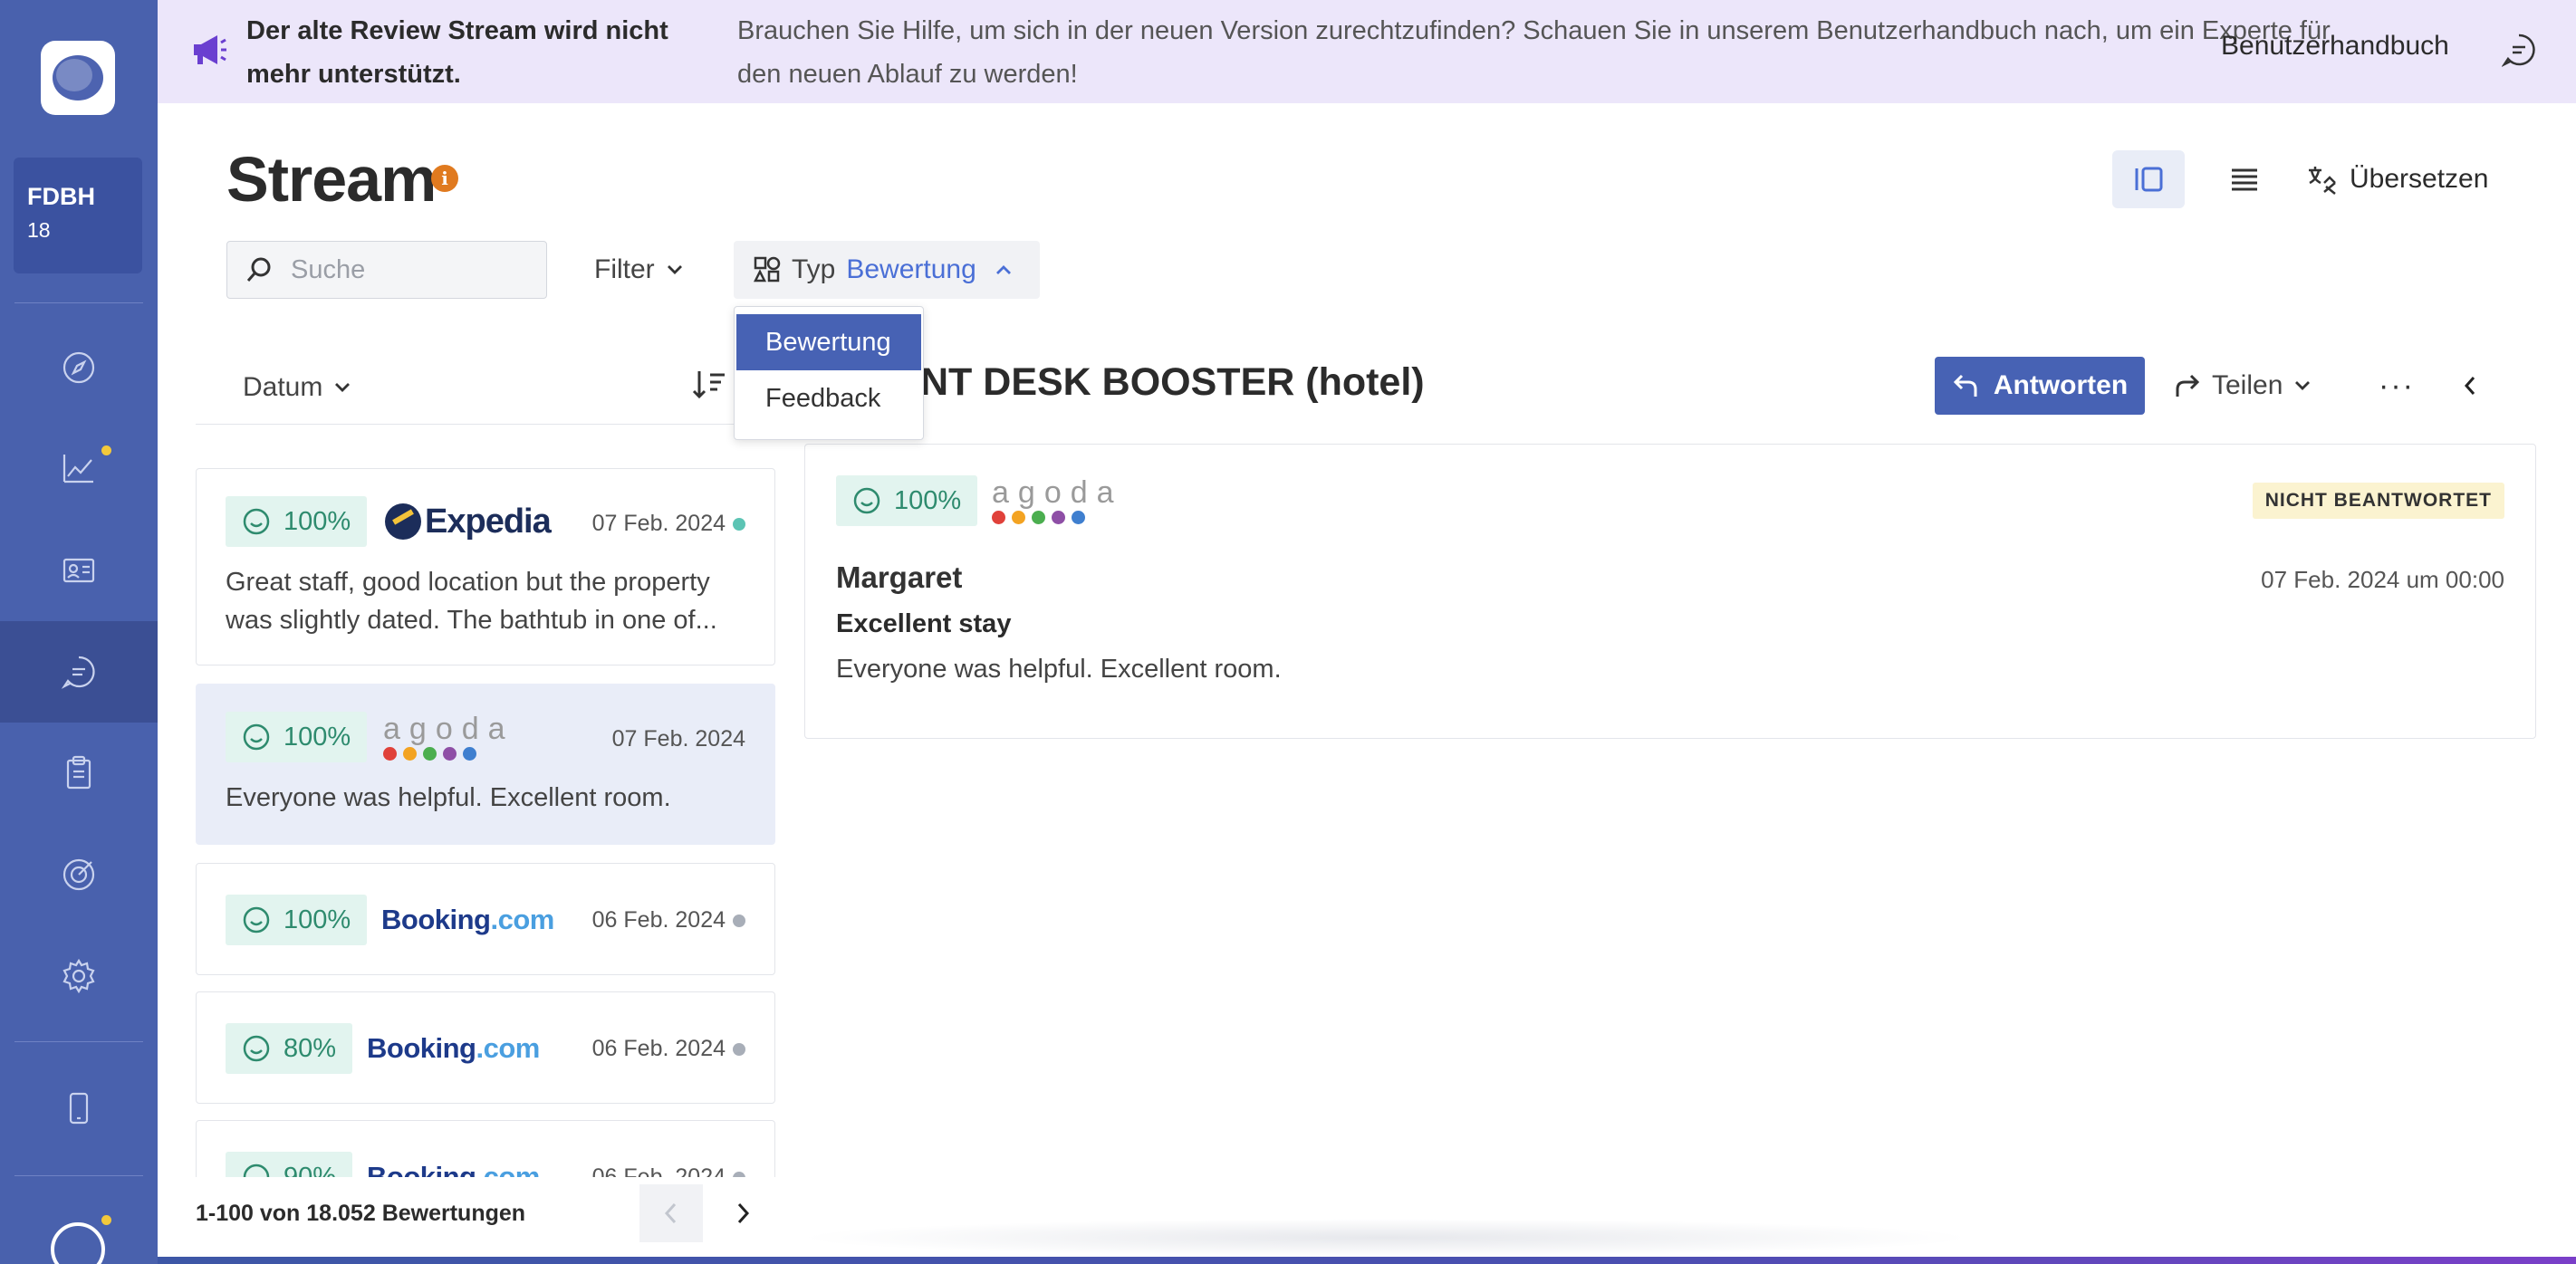 The width and height of the screenshot is (2576, 1264). I want to click on review-card: 100% Booking.com 06 Feb. 2024, so click(485, 919).